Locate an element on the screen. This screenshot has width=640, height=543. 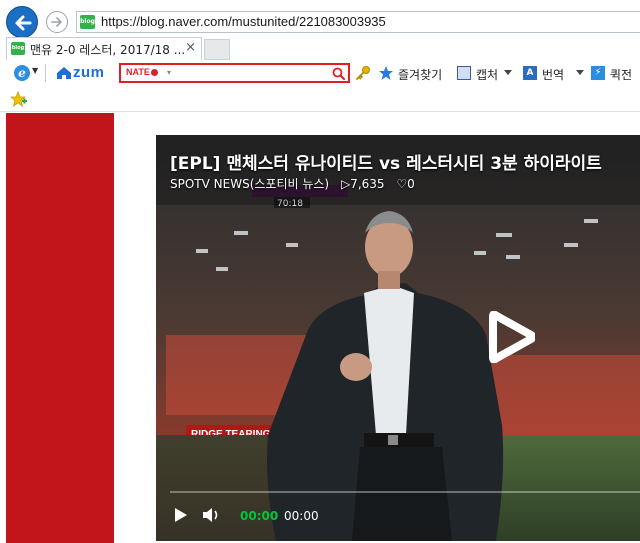
key-icon is located at coordinates (363, 73).